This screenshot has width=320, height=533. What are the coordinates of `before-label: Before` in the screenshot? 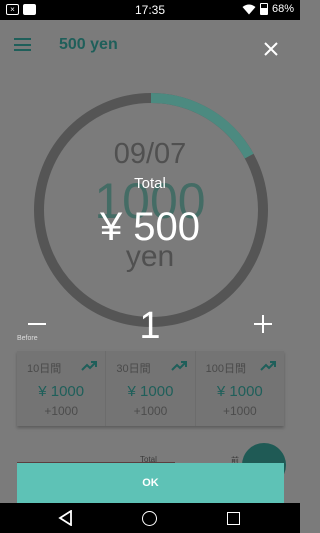 It's located at (27, 338).